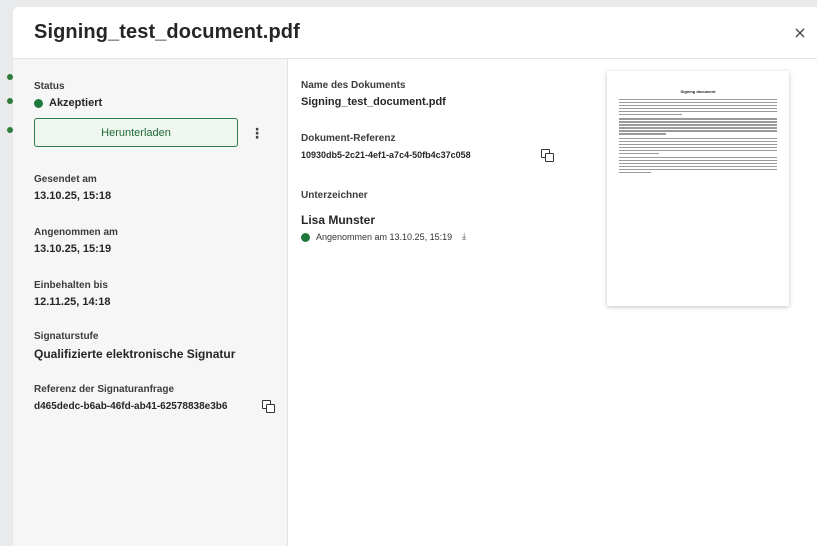 The height and width of the screenshot is (546, 817). I want to click on request-reference-value: d465dedc-b6ab-46fd-ab41-62578838e3b6, so click(131, 406).